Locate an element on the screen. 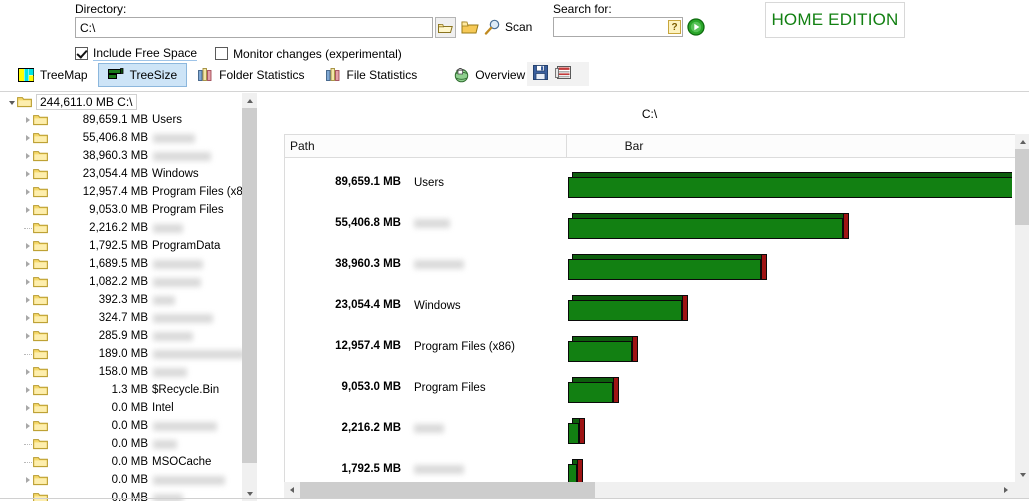 This screenshot has height=501, width=1029. chart-row: 1,792.5 MB is located at coordinates (648, 466).